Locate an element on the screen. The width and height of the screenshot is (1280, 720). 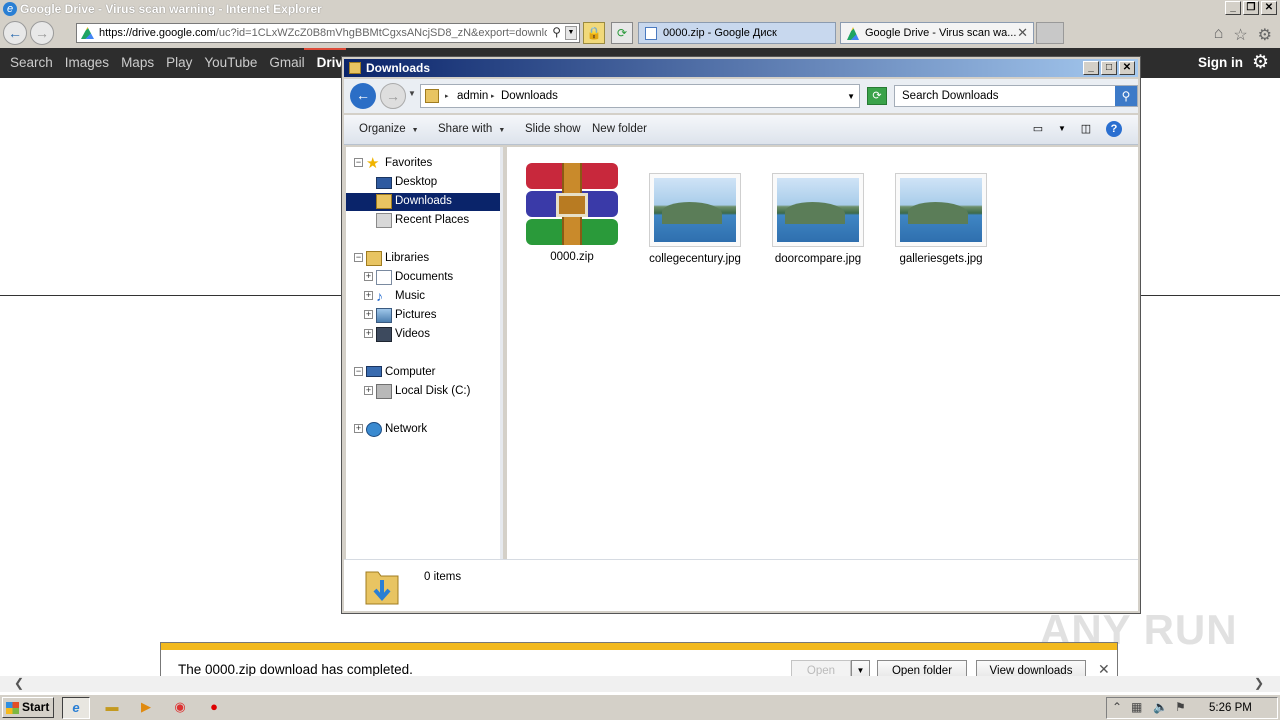
tree-recent-places: Recent Places is located at coordinates (423, 221).